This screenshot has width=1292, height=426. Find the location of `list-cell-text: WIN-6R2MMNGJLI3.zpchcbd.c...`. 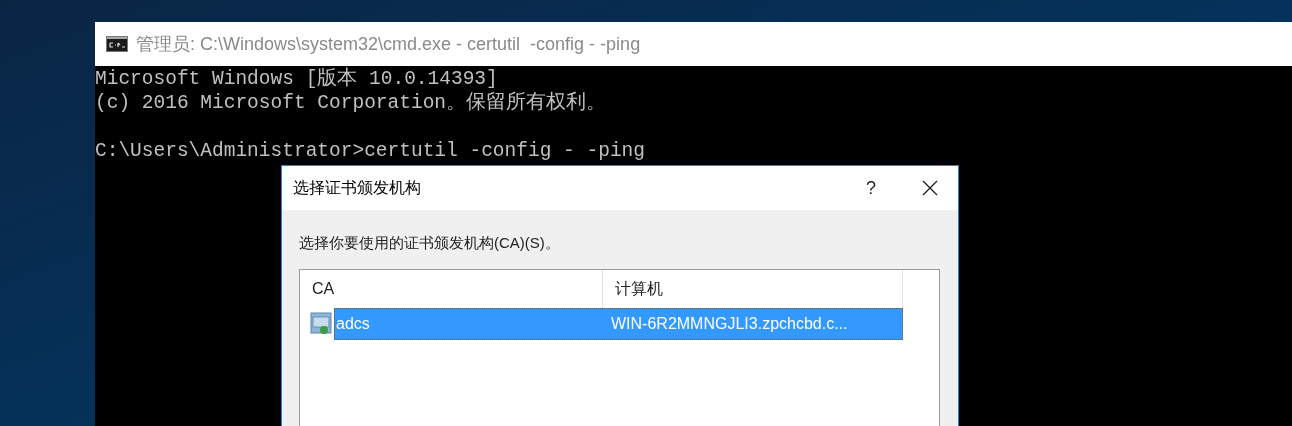

list-cell-text: WIN-6R2MMNGJLI3.zpchcbd.c... is located at coordinates (729, 323).